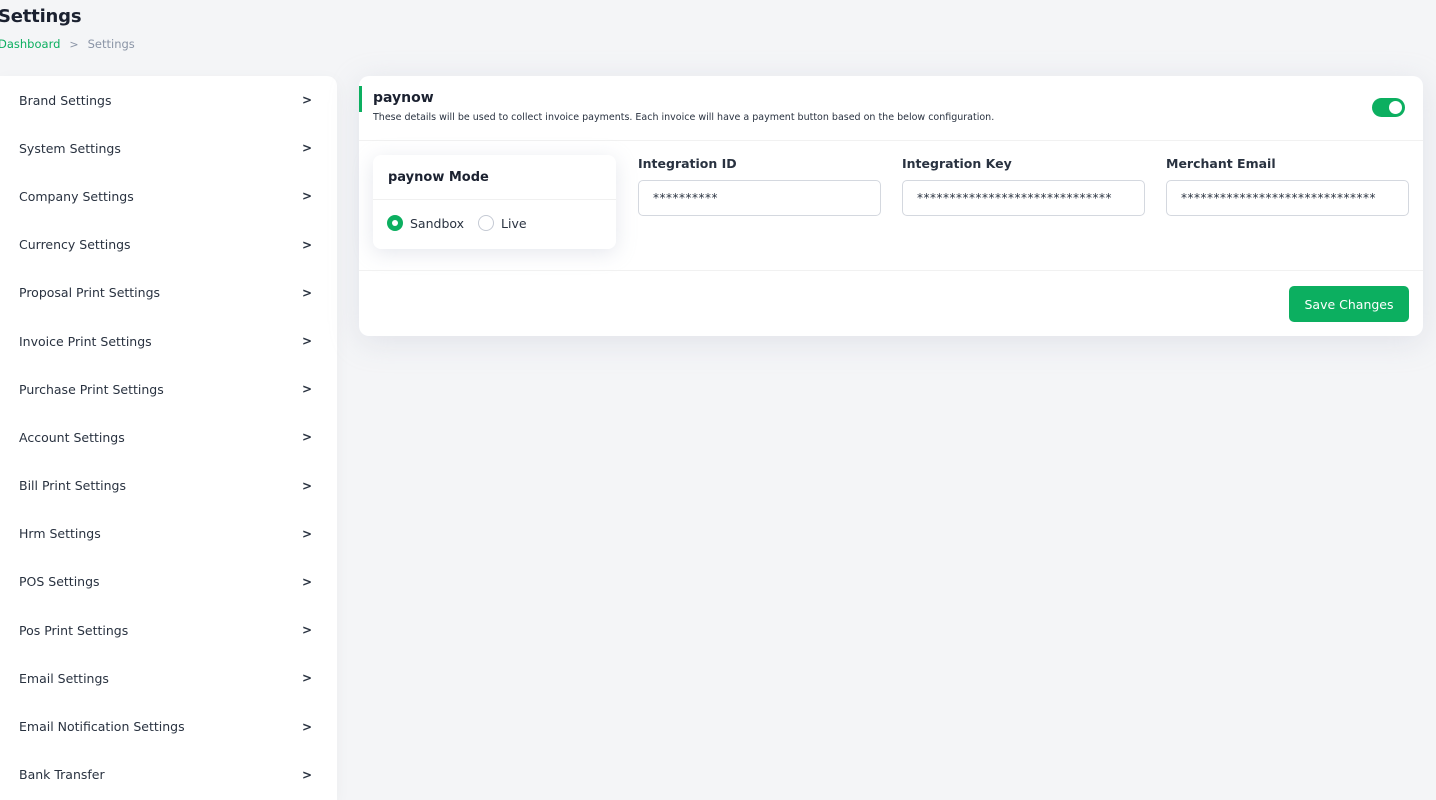 This screenshot has height=800, width=1436. Describe the element at coordinates (486, 223) in the screenshot. I see `radio-unchecked-icon` at that location.